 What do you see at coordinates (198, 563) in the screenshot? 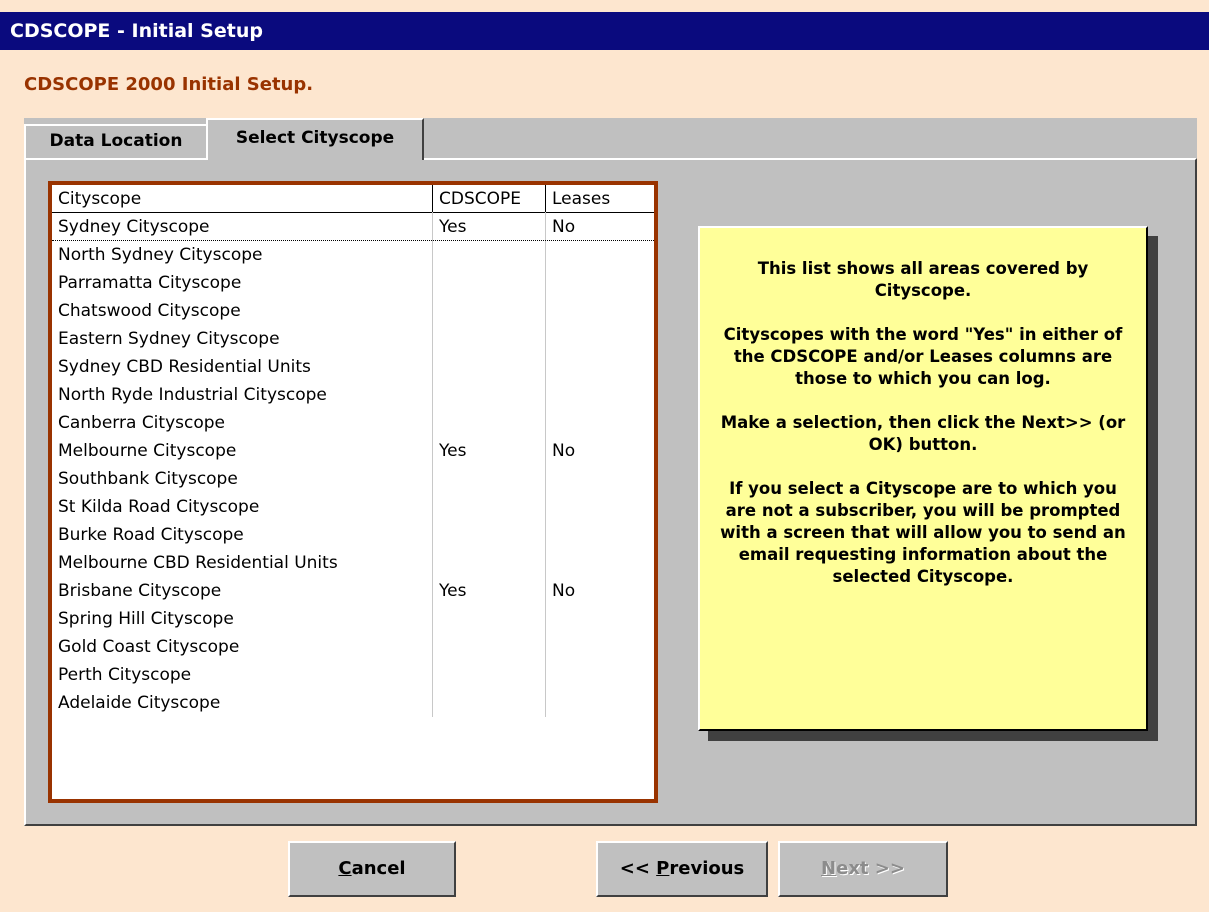
I see `row-cityscope: Melbourne CBD Residential Units` at bounding box center [198, 563].